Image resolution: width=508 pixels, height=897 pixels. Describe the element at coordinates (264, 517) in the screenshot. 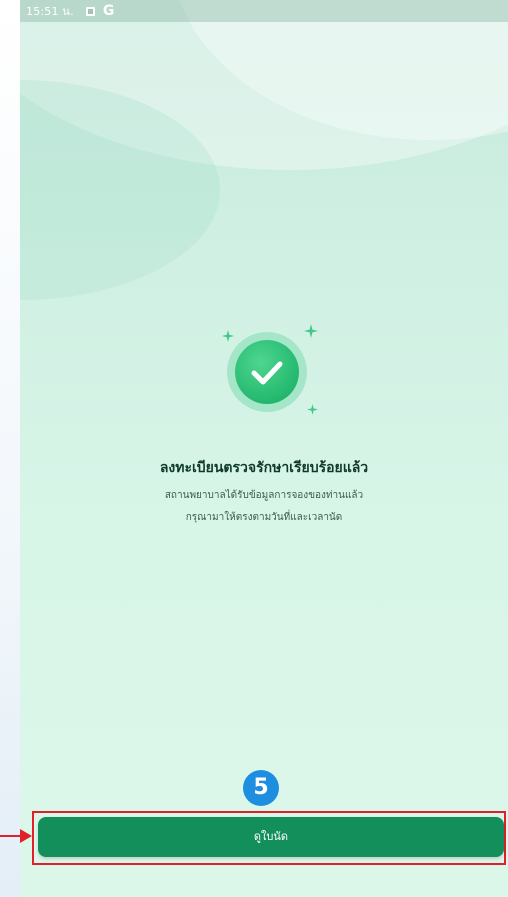

I see `success-subtitle-line2: กรุณามาให้ตรงตามวันที่และเวลานัด` at that location.